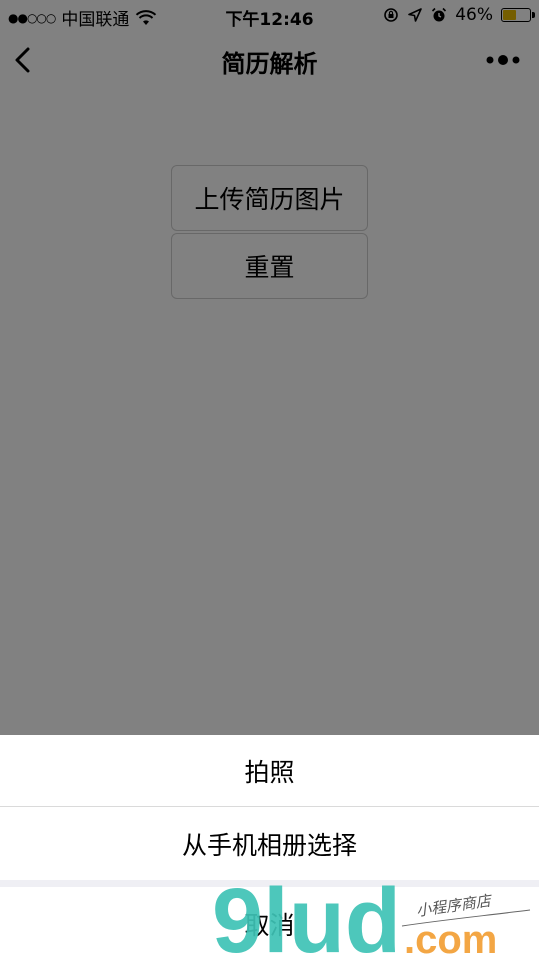 The width and height of the screenshot is (539, 960). Describe the element at coordinates (269, 843) in the screenshot. I see `choose-from-album-option: 从手机相册选择` at that location.